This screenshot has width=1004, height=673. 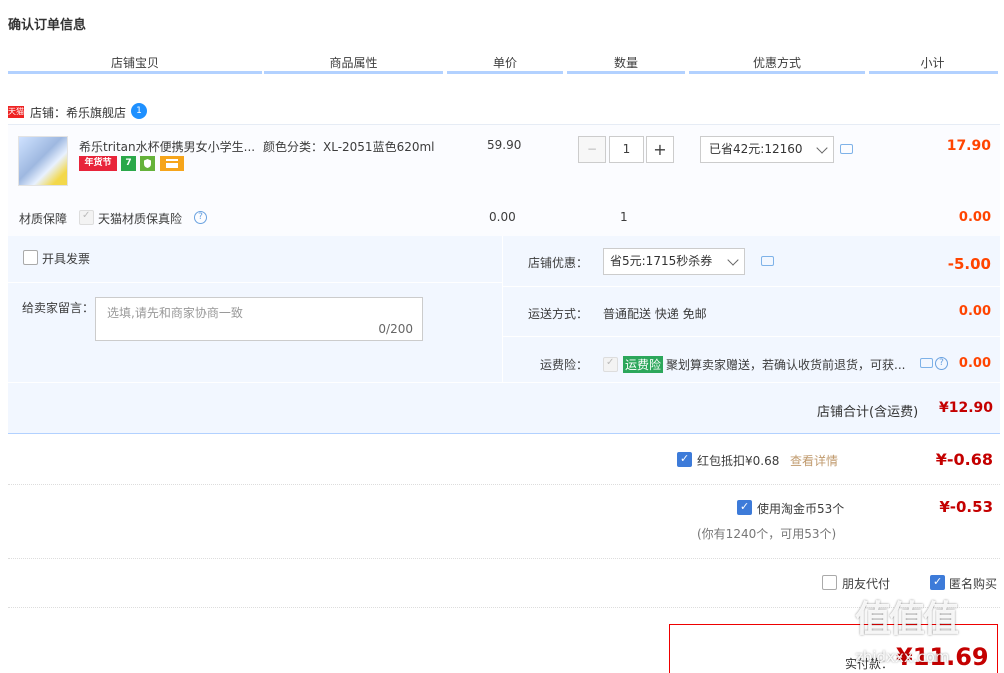 What do you see at coordinates (964, 459) in the screenshot?
I see `redpacket-amount: ¥-0.68` at bounding box center [964, 459].